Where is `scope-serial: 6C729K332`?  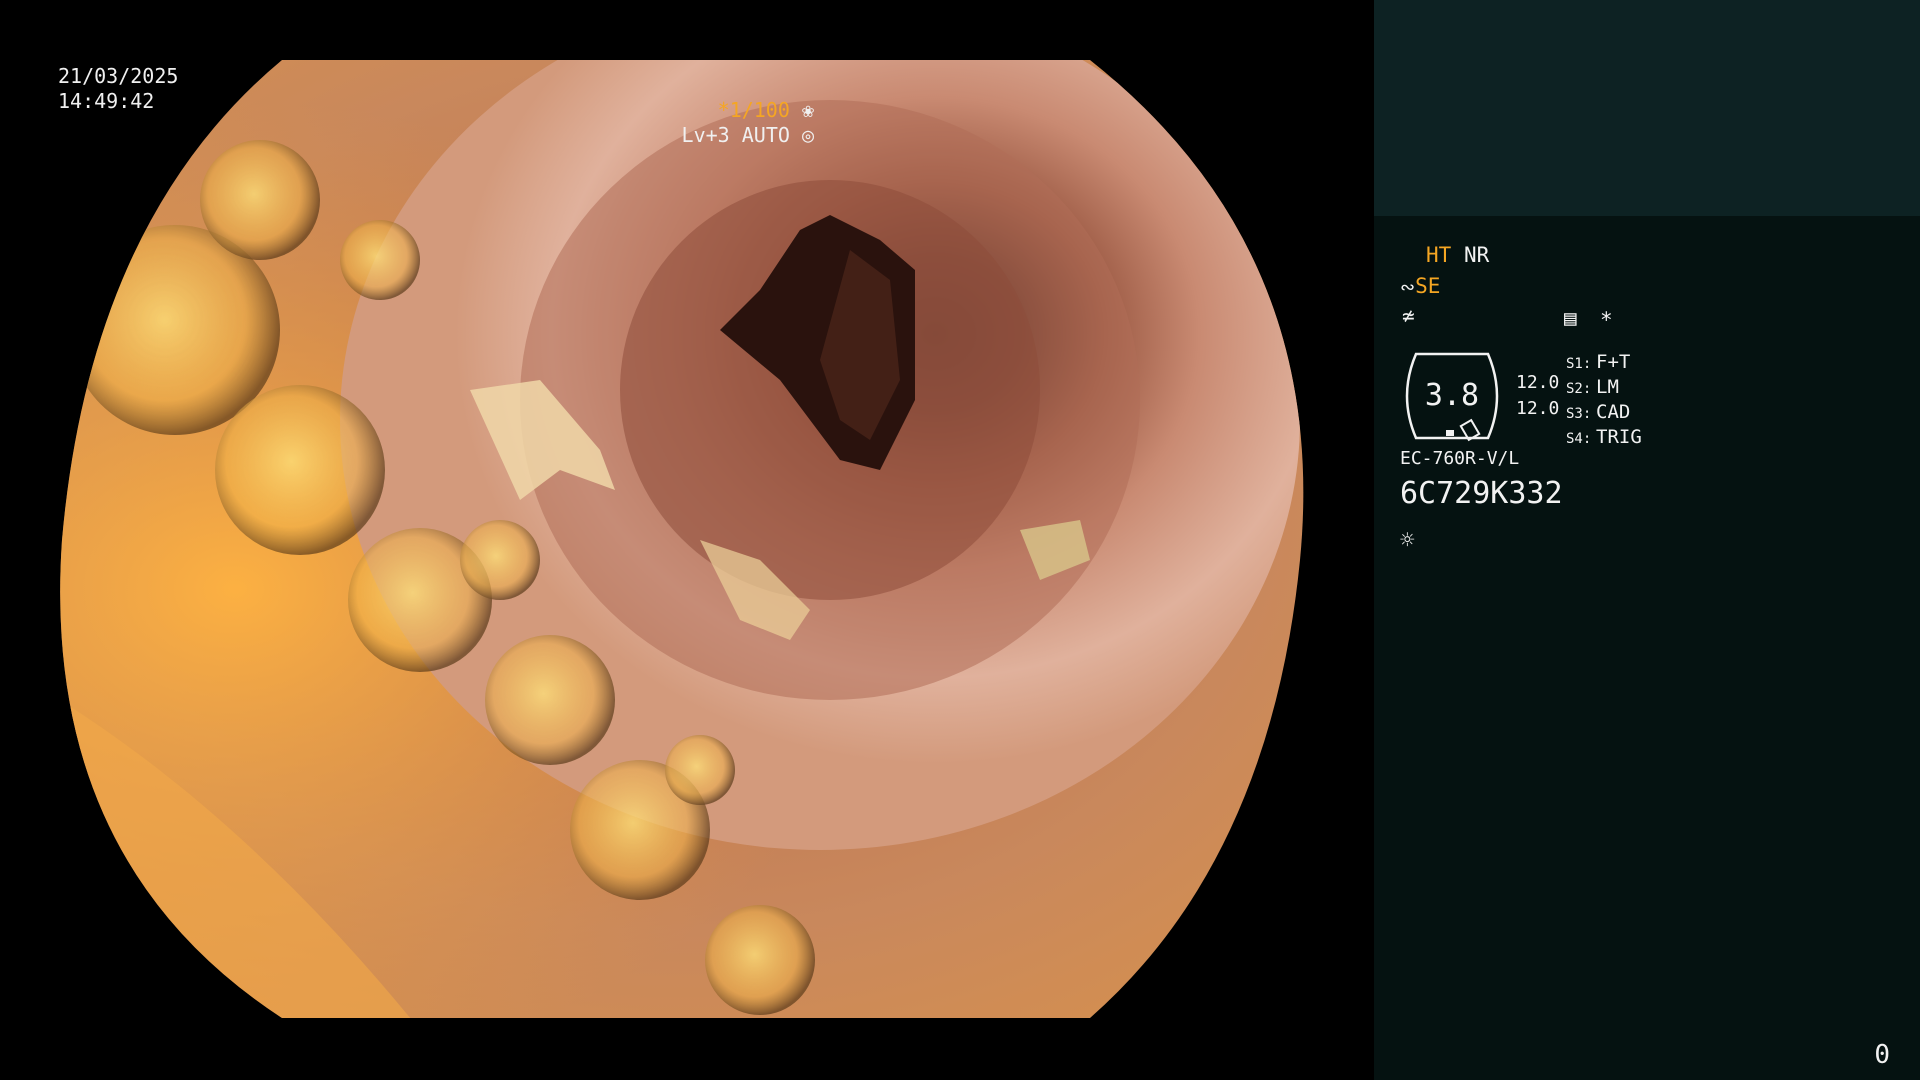
scope-serial: 6C729K332 is located at coordinates (1481, 493).